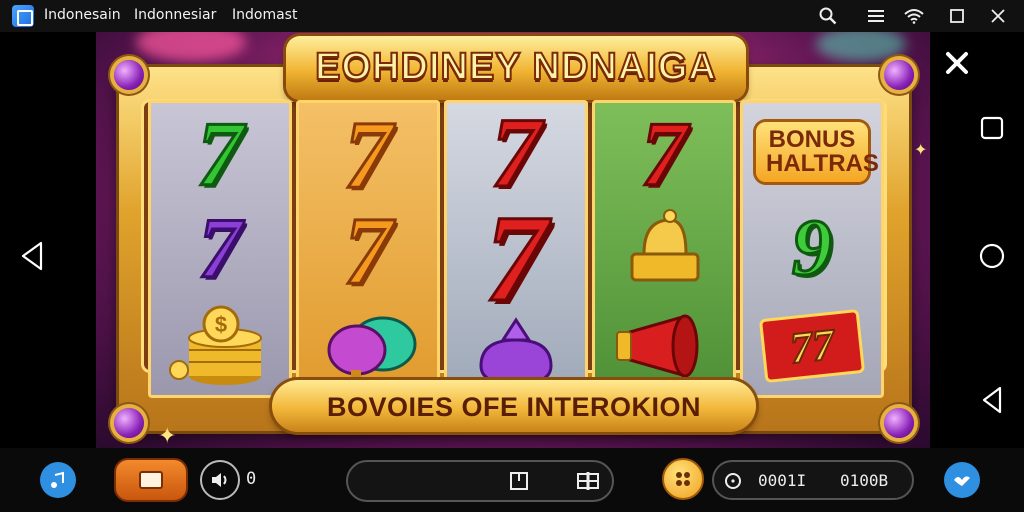 This screenshot has width=1024, height=512. What do you see at coordinates (23, 16) in the screenshot?
I see `app-icon` at bounding box center [23, 16].